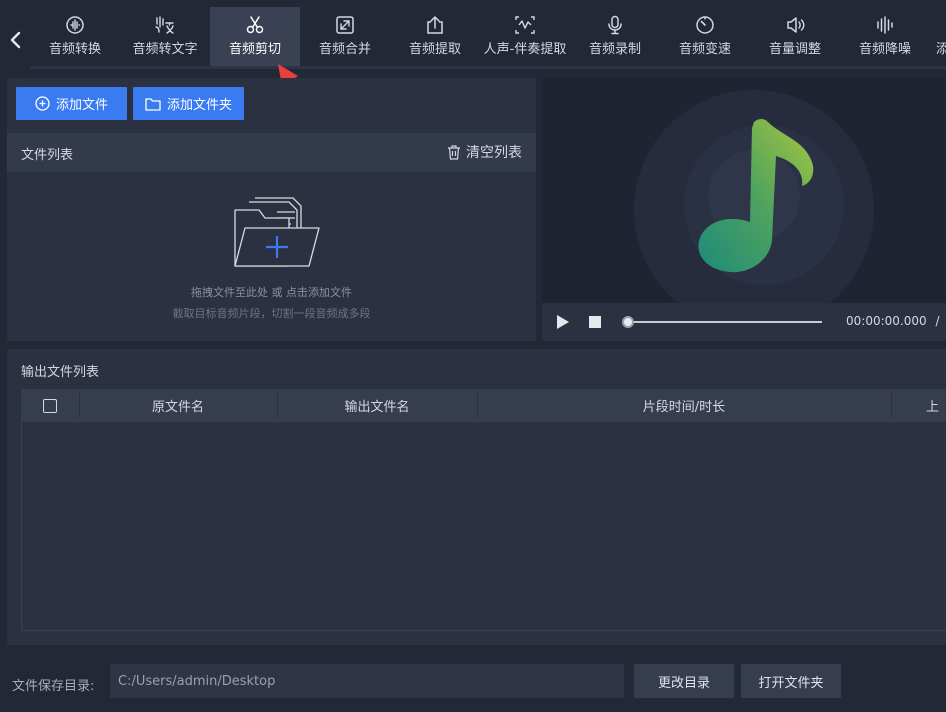 The height and width of the screenshot is (712, 946). Describe the element at coordinates (277, 232) in the screenshot. I see `folder-add-icon` at that location.